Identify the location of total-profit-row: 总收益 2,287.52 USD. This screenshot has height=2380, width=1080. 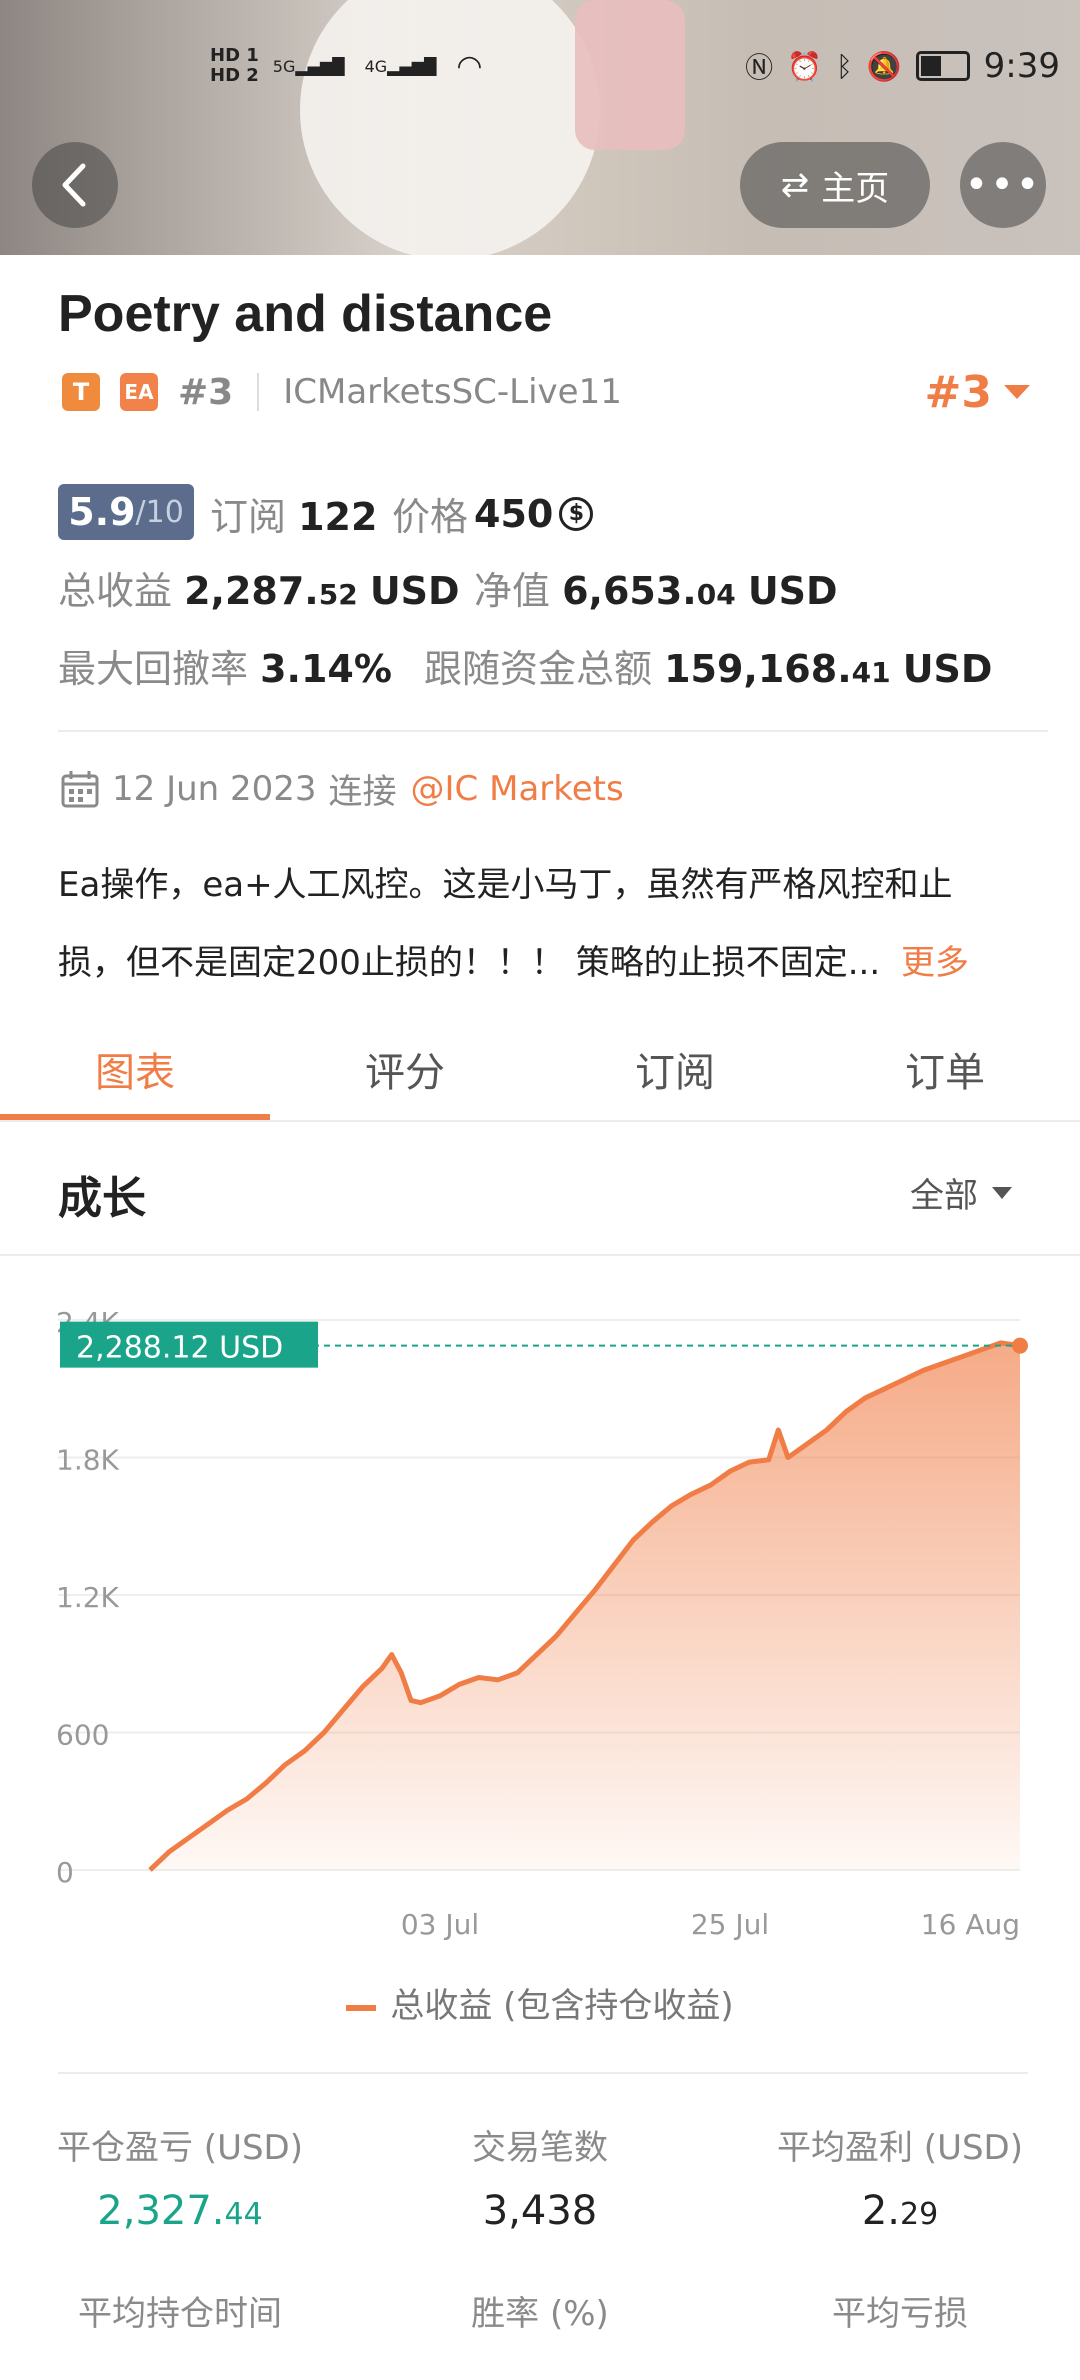
(259, 587).